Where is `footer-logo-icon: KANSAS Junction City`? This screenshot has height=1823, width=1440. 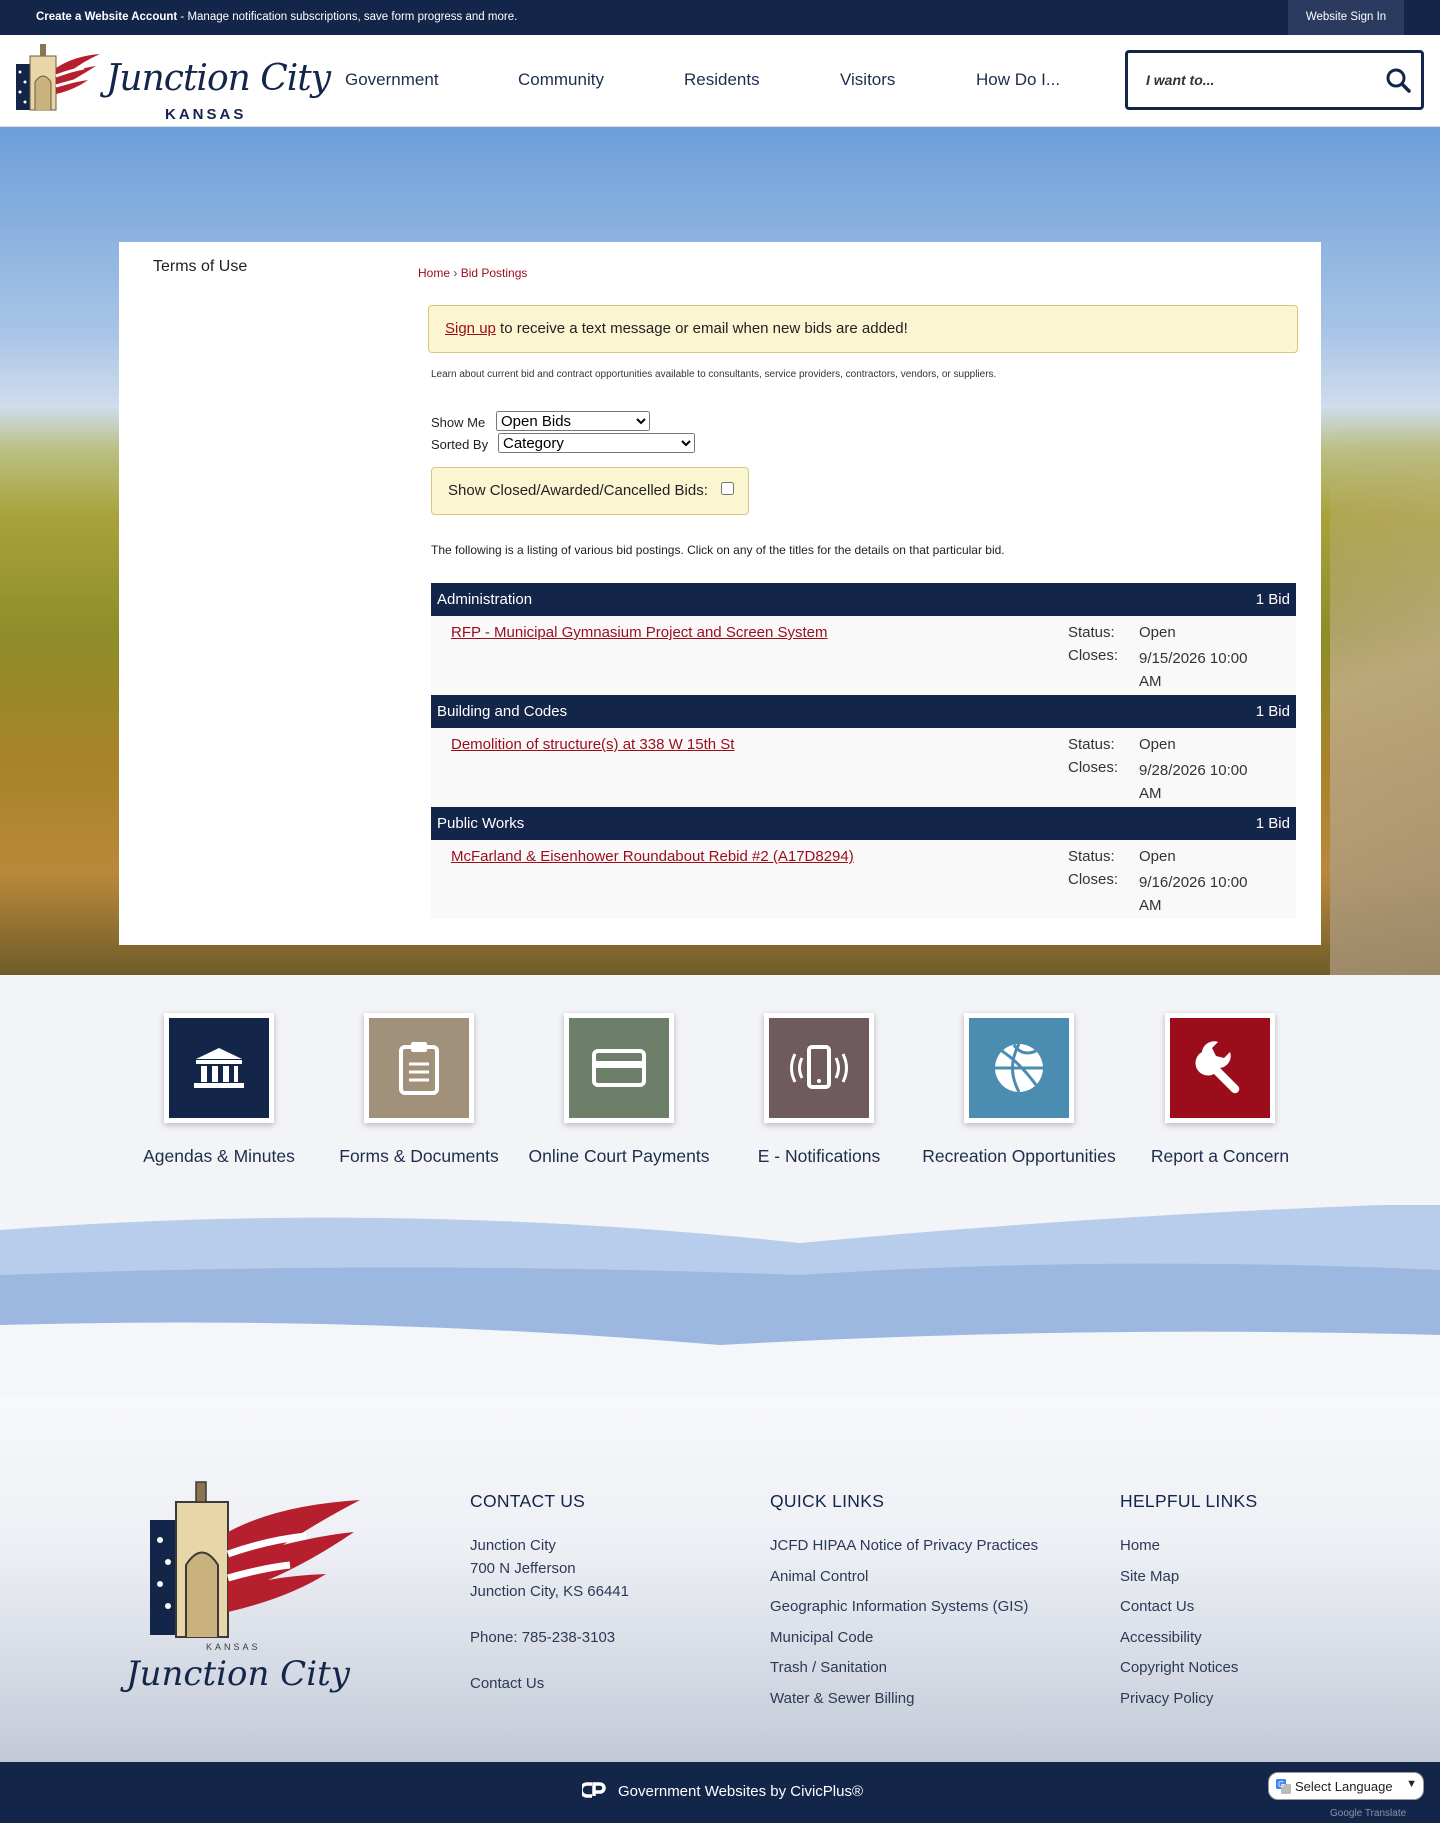 footer-logo-icon: KANSAS Junction City is located at coordinates (240, 1587).